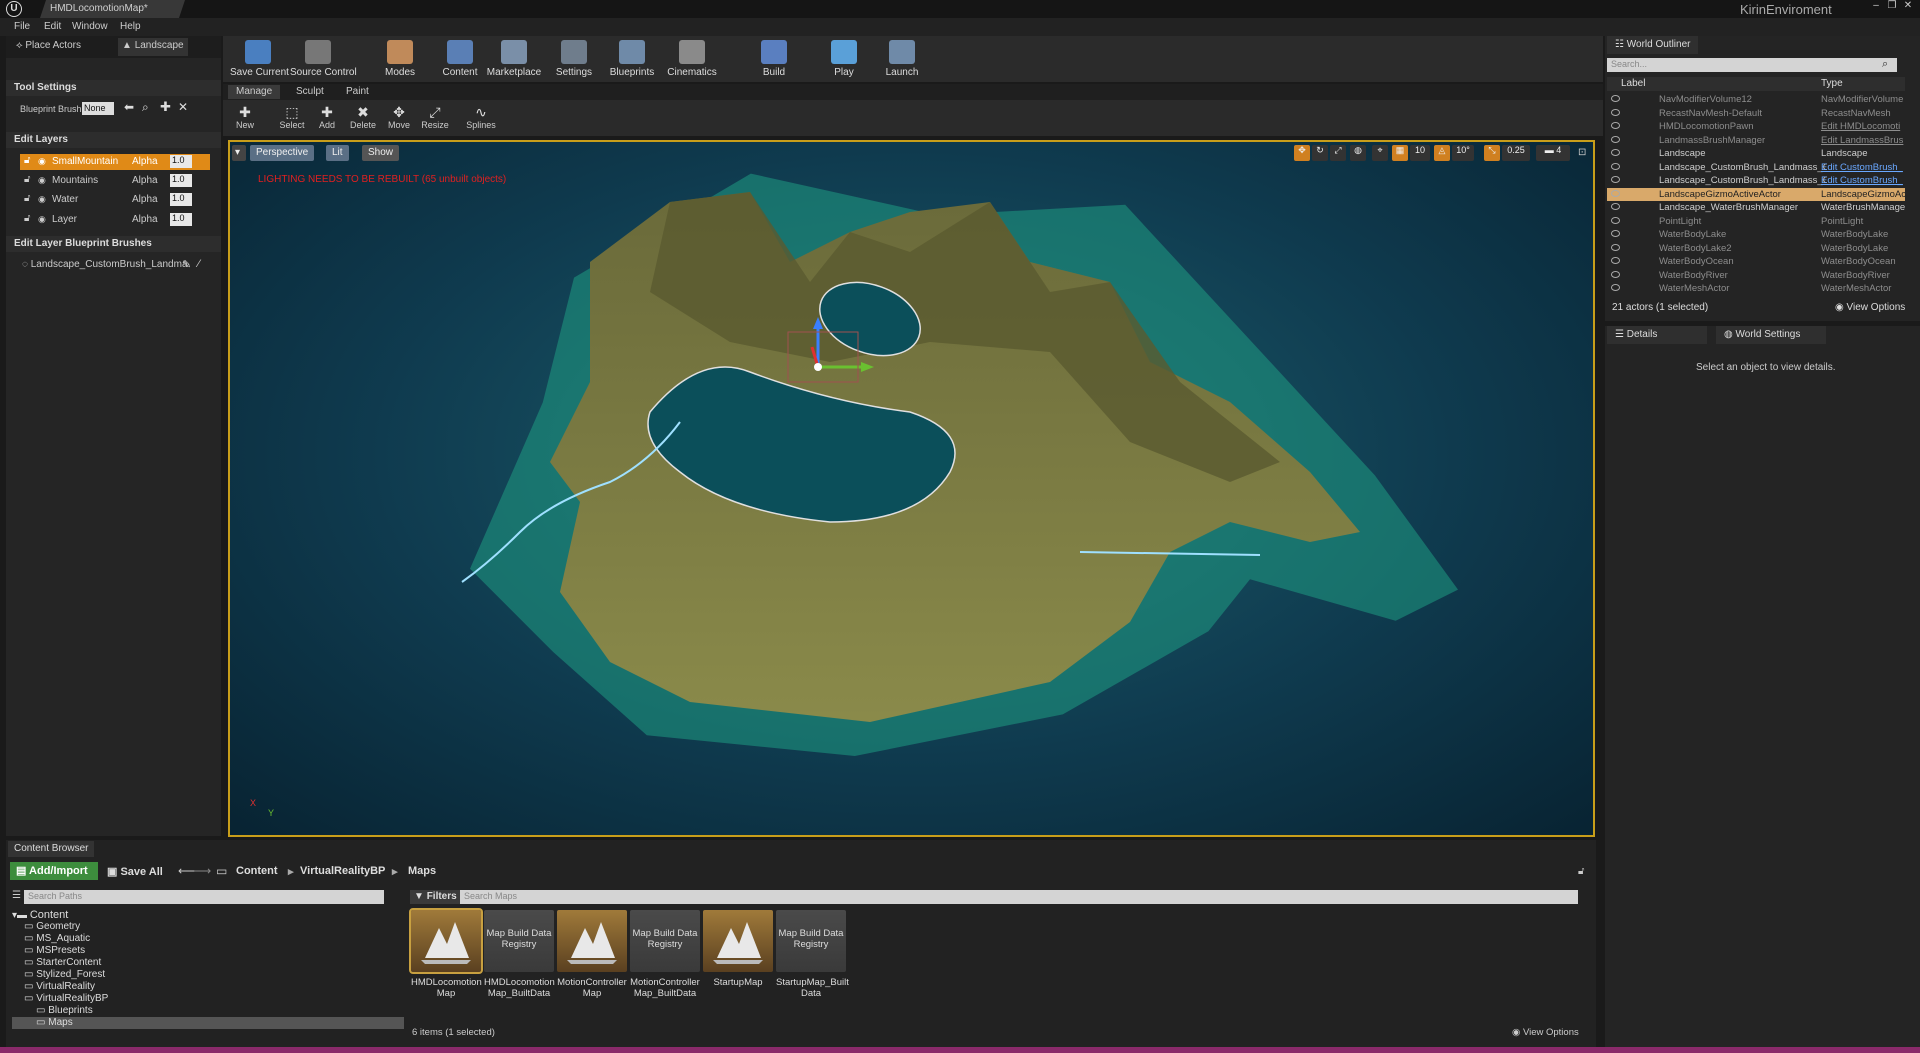 Image resolution: width=1920 pixels, height=1053 pixels. Describe the element at coordinates (1892, 7) in the screenshot. I see `maximize-icon: ❐` at that location.